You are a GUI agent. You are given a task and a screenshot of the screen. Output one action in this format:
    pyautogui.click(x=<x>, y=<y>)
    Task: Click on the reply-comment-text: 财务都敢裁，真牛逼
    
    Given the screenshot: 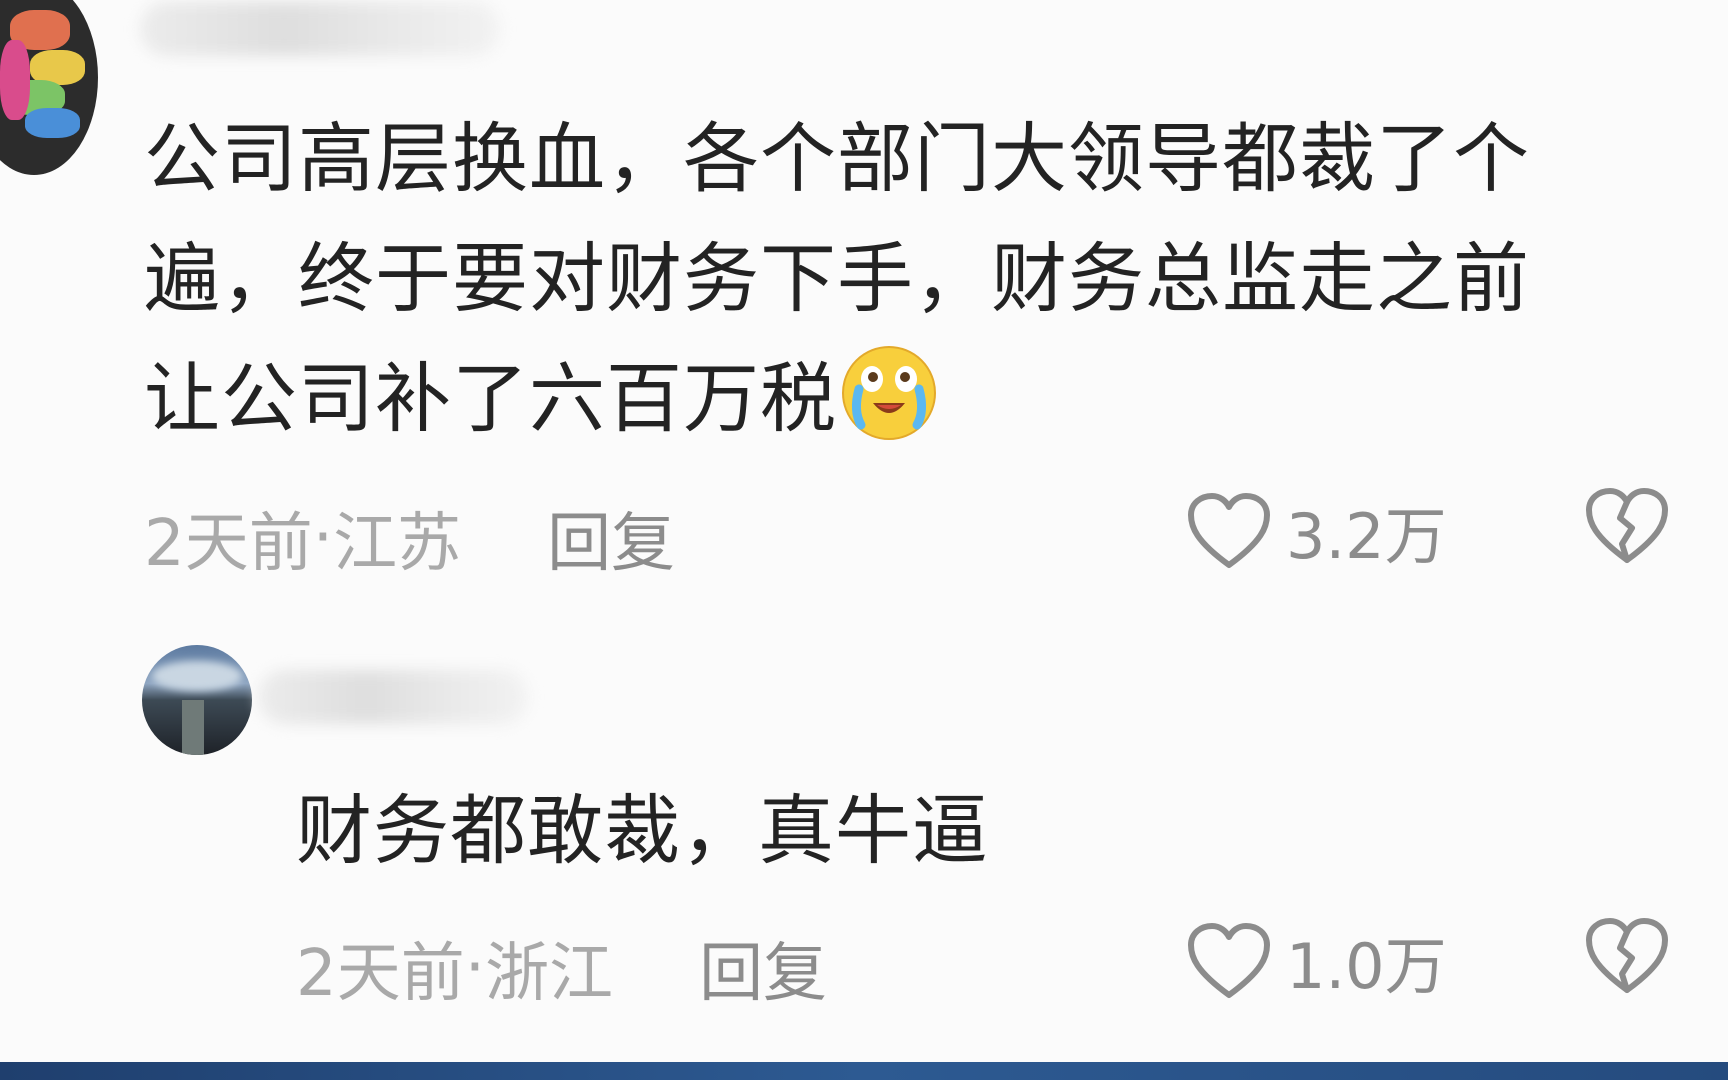 What is the action you would take?
    pyautogui.click(x=642, y=831)
    